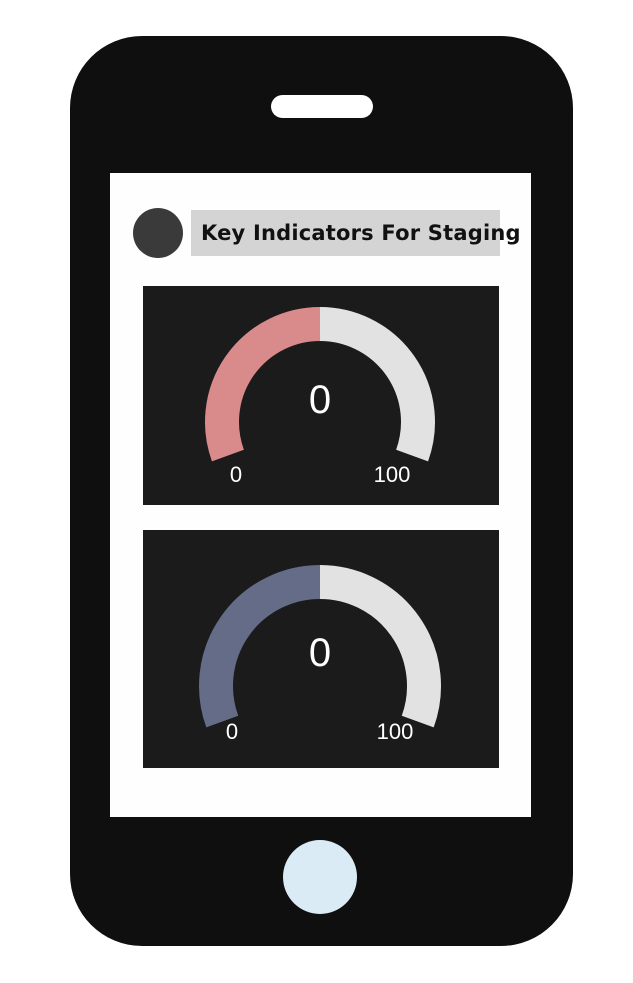 This screenshot has width=633, height=983. What do you see at coordinates (322, 106) in the screenshot?
I see `phone-speaker` at bounding box center [322, 106].